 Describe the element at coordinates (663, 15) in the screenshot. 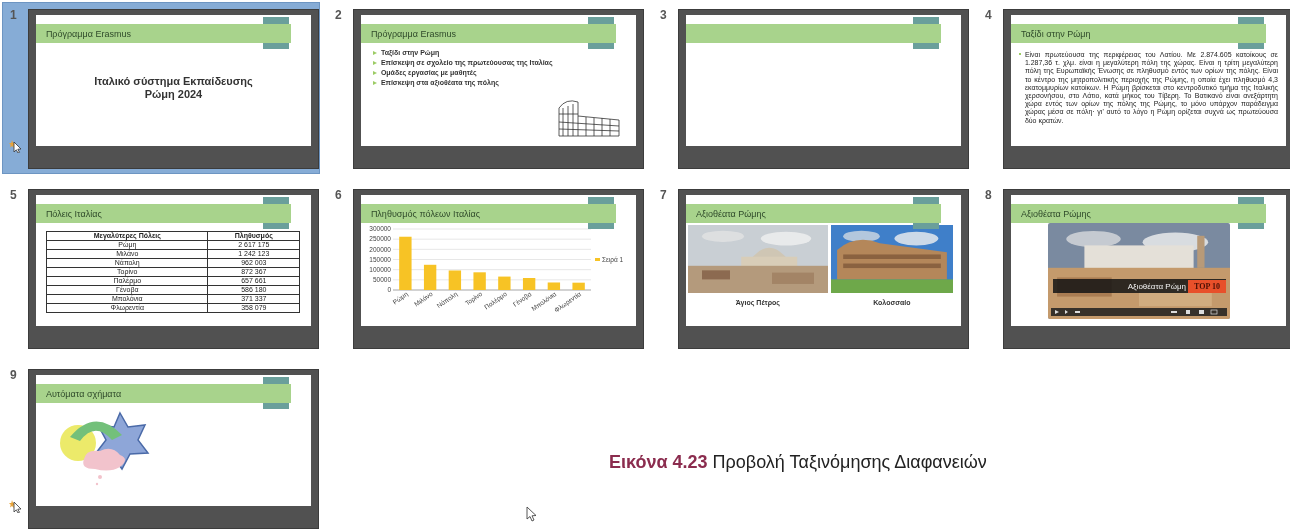

I see `slide-number: 3` at that location.